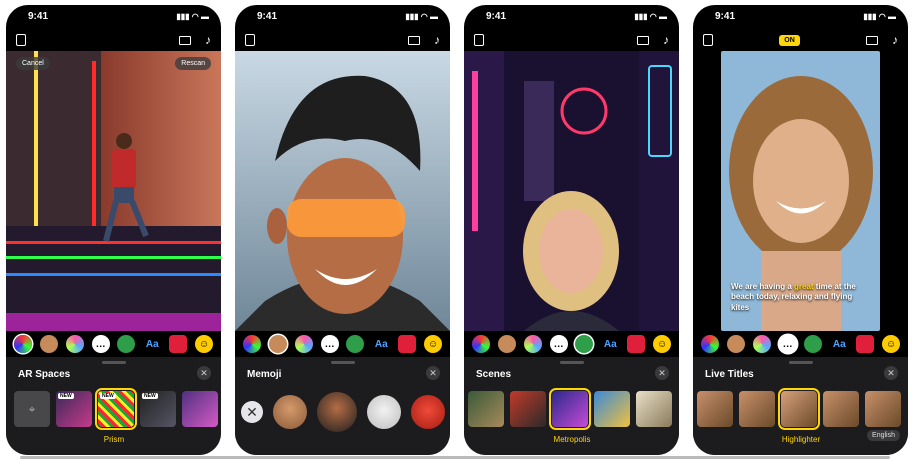  What do you see at coordinates (804, 286) in the screenshot?
I see `caption-highlight: great` at bounding box center [804, 286].